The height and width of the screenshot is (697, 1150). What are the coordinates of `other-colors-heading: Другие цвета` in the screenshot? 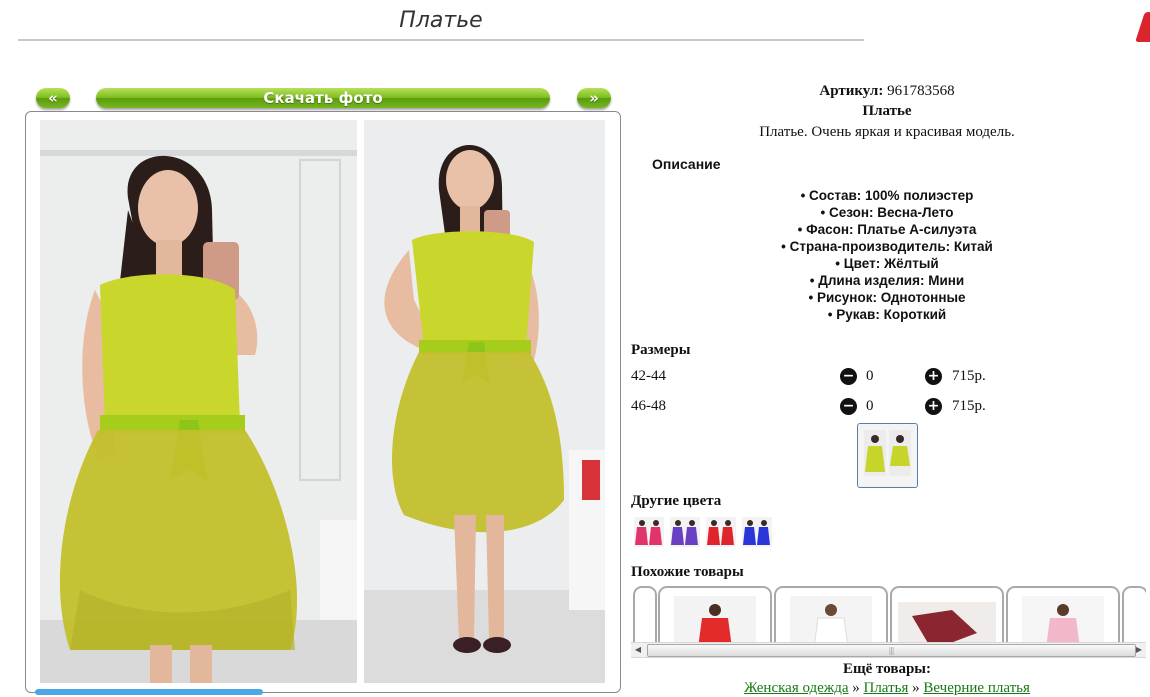 It's located at (676, 501).